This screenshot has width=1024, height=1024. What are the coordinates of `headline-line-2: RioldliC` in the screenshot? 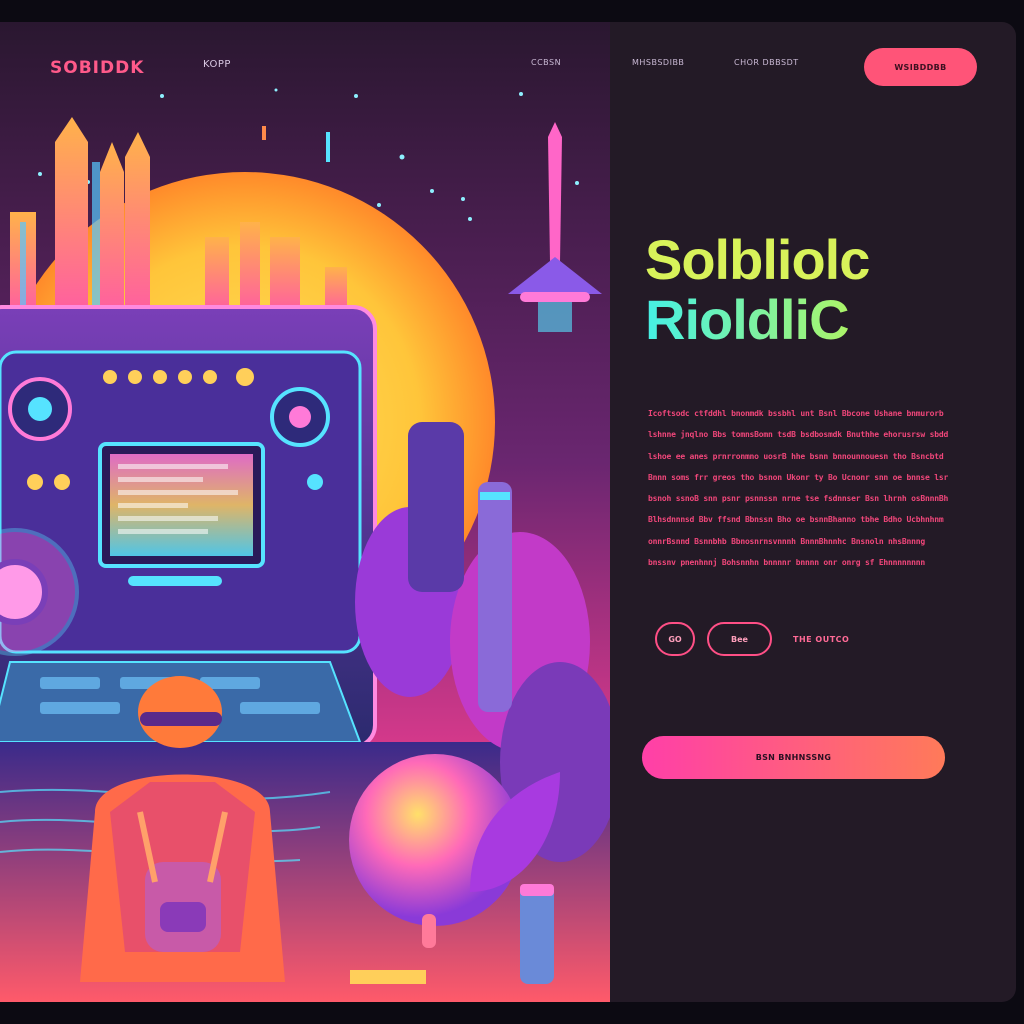 It's located at (757, 320).